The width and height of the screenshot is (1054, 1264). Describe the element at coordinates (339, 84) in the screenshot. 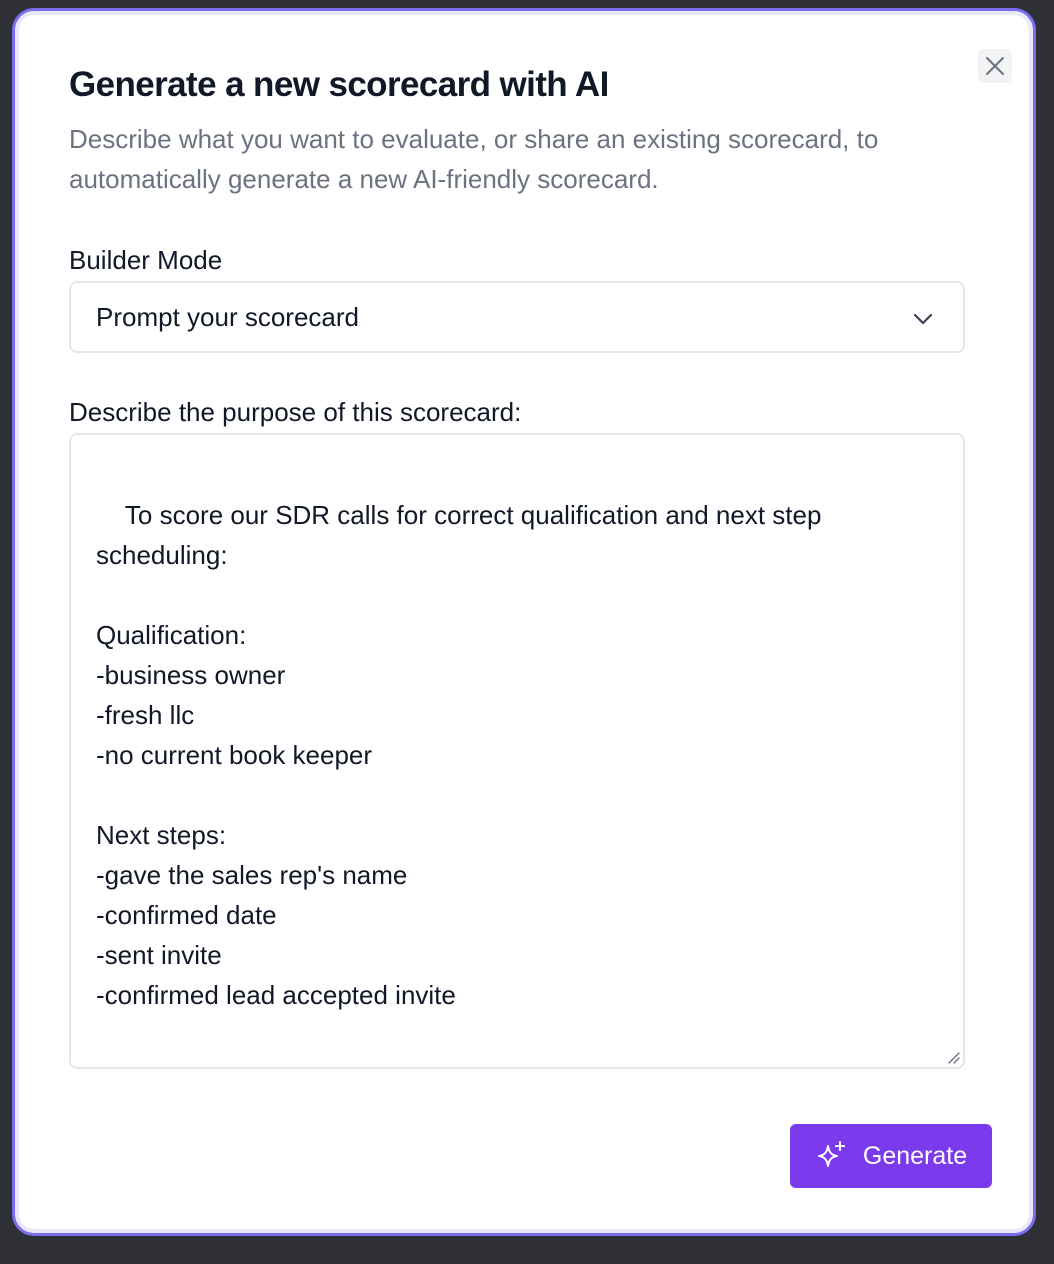

I see `dialog-title: Generate a new scorecard with AI` at that location.